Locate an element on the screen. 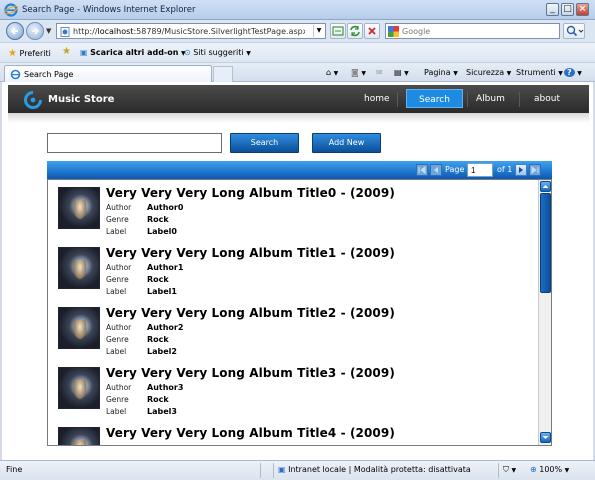 The image size is (595, 480). scroll-up-icon is located at coordinates (545, 186).